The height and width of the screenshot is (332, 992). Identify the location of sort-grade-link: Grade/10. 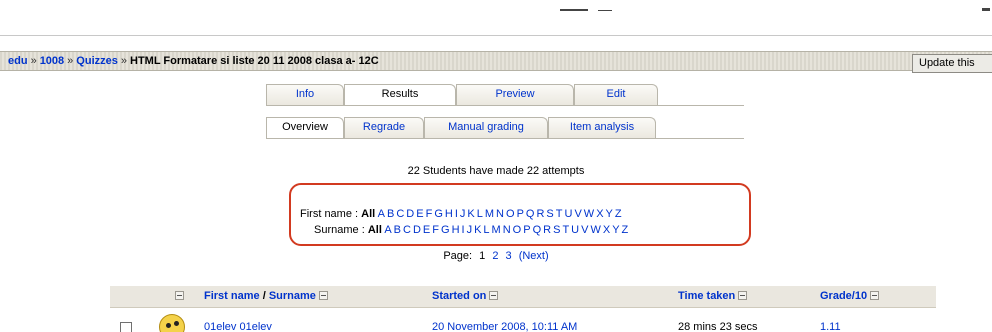
(843, 296).